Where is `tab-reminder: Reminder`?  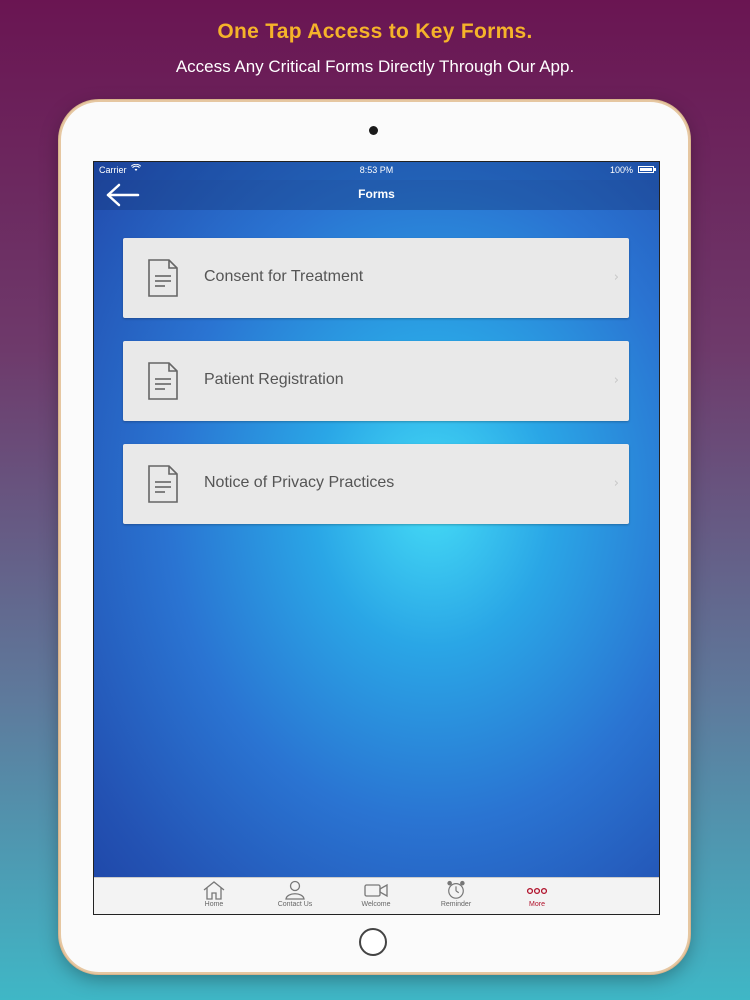 tab-reminder: Reminder is located at coordinates (456, 896).